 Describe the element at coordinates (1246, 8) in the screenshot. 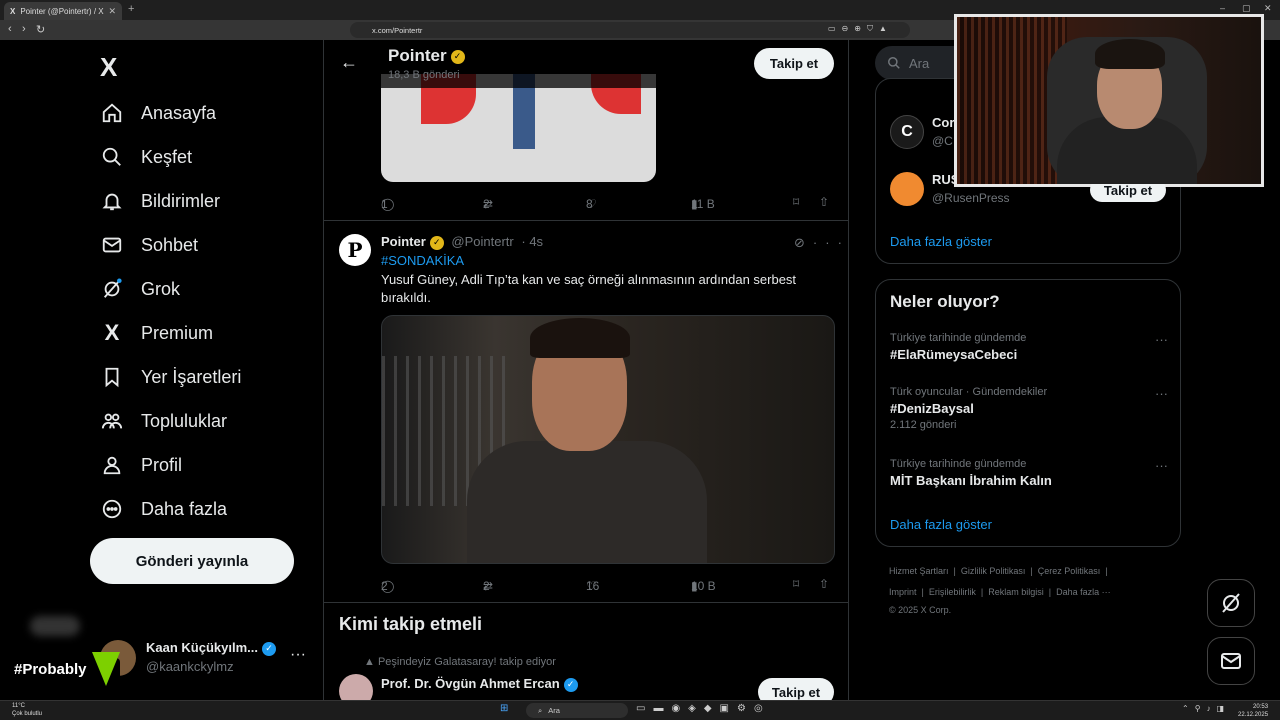

I see `maximize-icon: ▢` at that location.